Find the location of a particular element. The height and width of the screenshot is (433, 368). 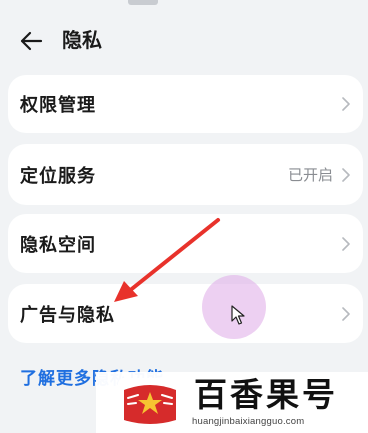

back-button is located at coordinates (31, 41).